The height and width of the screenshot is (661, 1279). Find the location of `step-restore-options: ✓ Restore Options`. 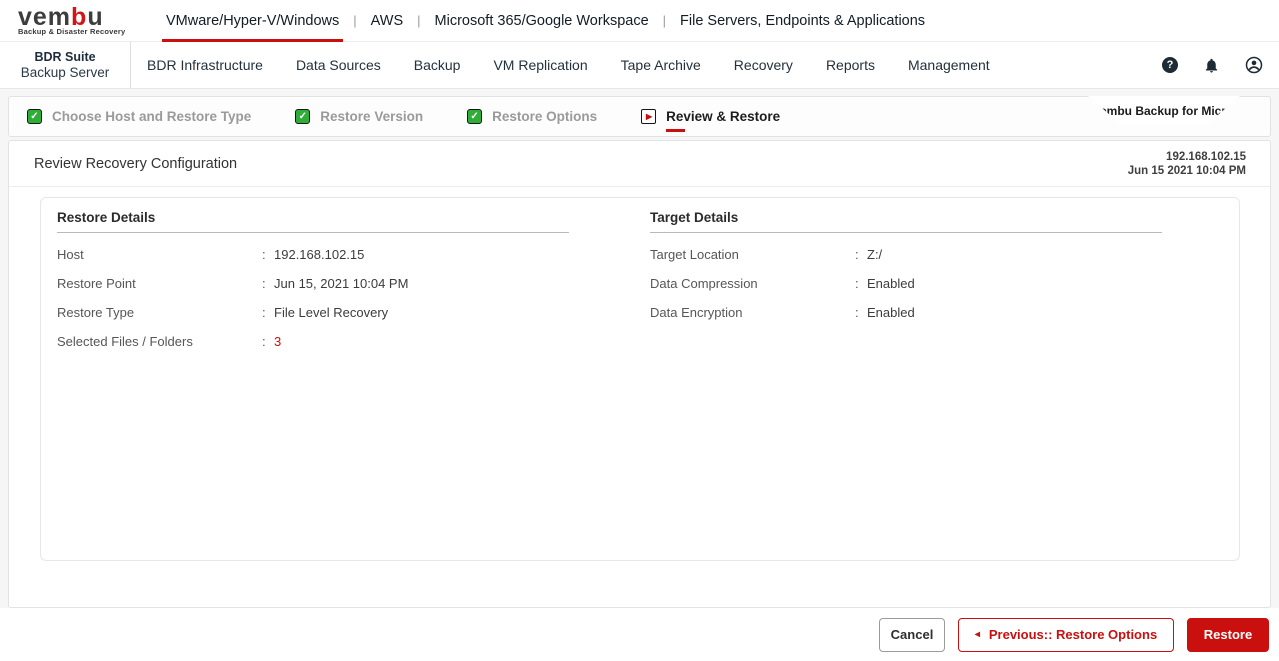

step-restore-options: ✓ Restore Options is located at coordinates (532, 116).